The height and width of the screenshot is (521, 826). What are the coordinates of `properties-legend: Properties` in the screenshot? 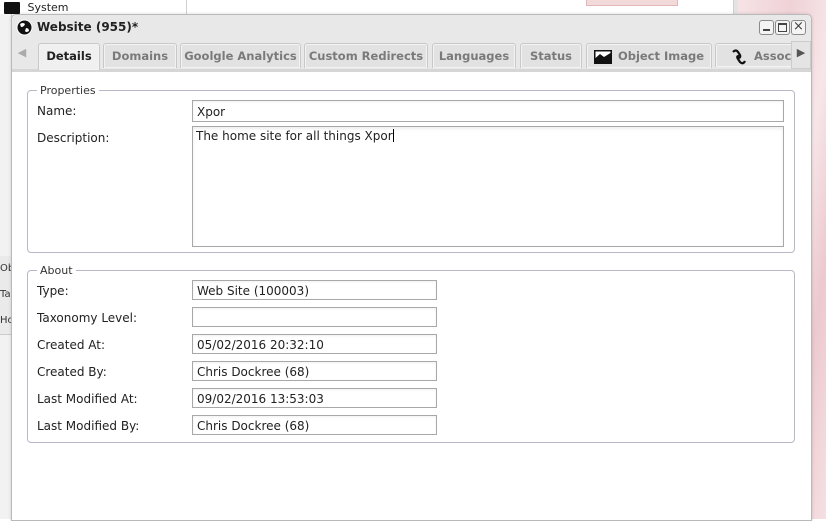 It's located at (68, 90).